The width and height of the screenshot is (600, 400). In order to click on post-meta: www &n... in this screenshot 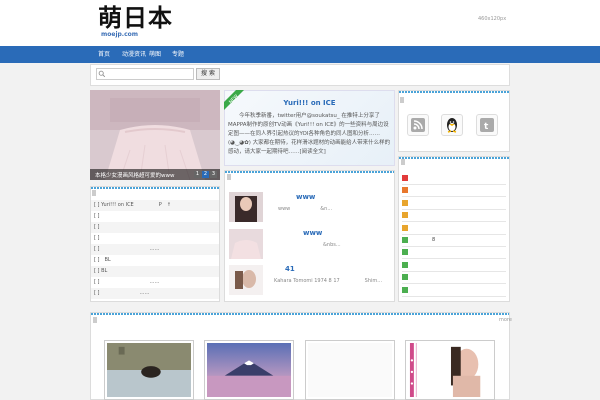, I will do `click(305, 209)`.